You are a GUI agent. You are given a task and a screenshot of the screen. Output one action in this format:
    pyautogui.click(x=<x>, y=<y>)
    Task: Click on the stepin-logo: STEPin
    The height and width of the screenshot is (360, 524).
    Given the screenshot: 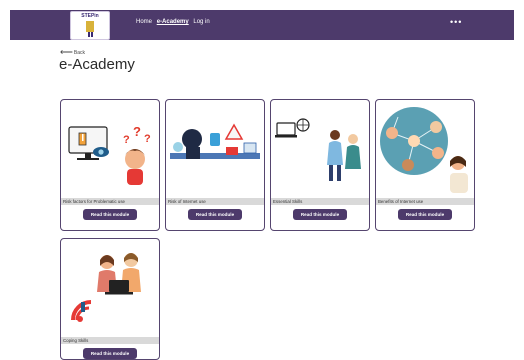 What is the action you would take?
    pyautogui.click(x=90, y=25)
    